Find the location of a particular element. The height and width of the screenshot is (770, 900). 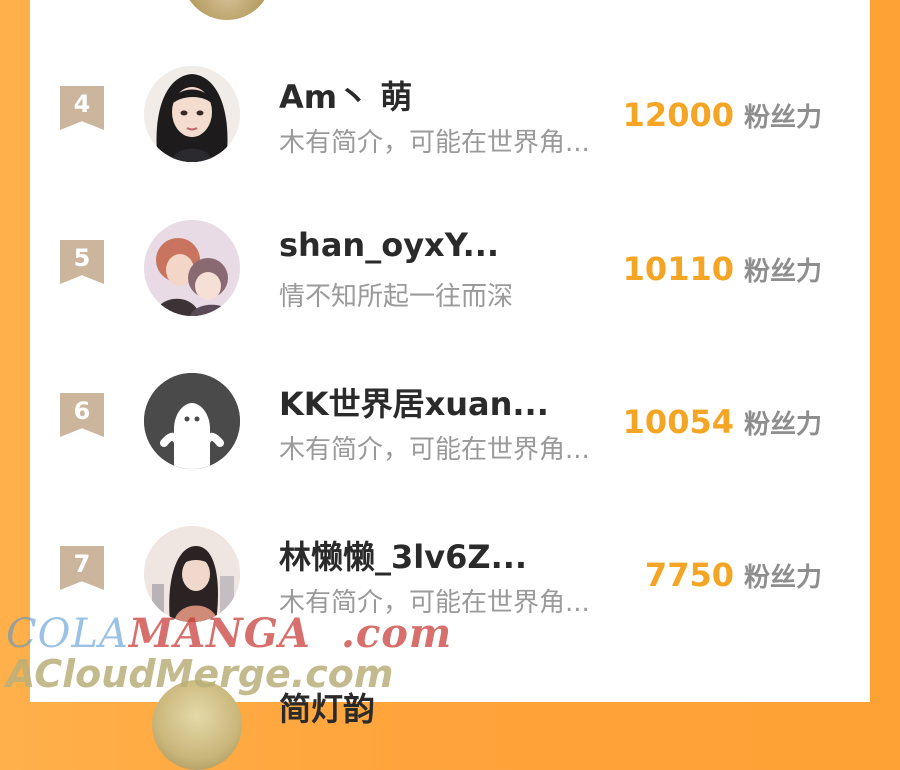

fans-power: 7750 粉丝力 is located at coordinates (733, 575).